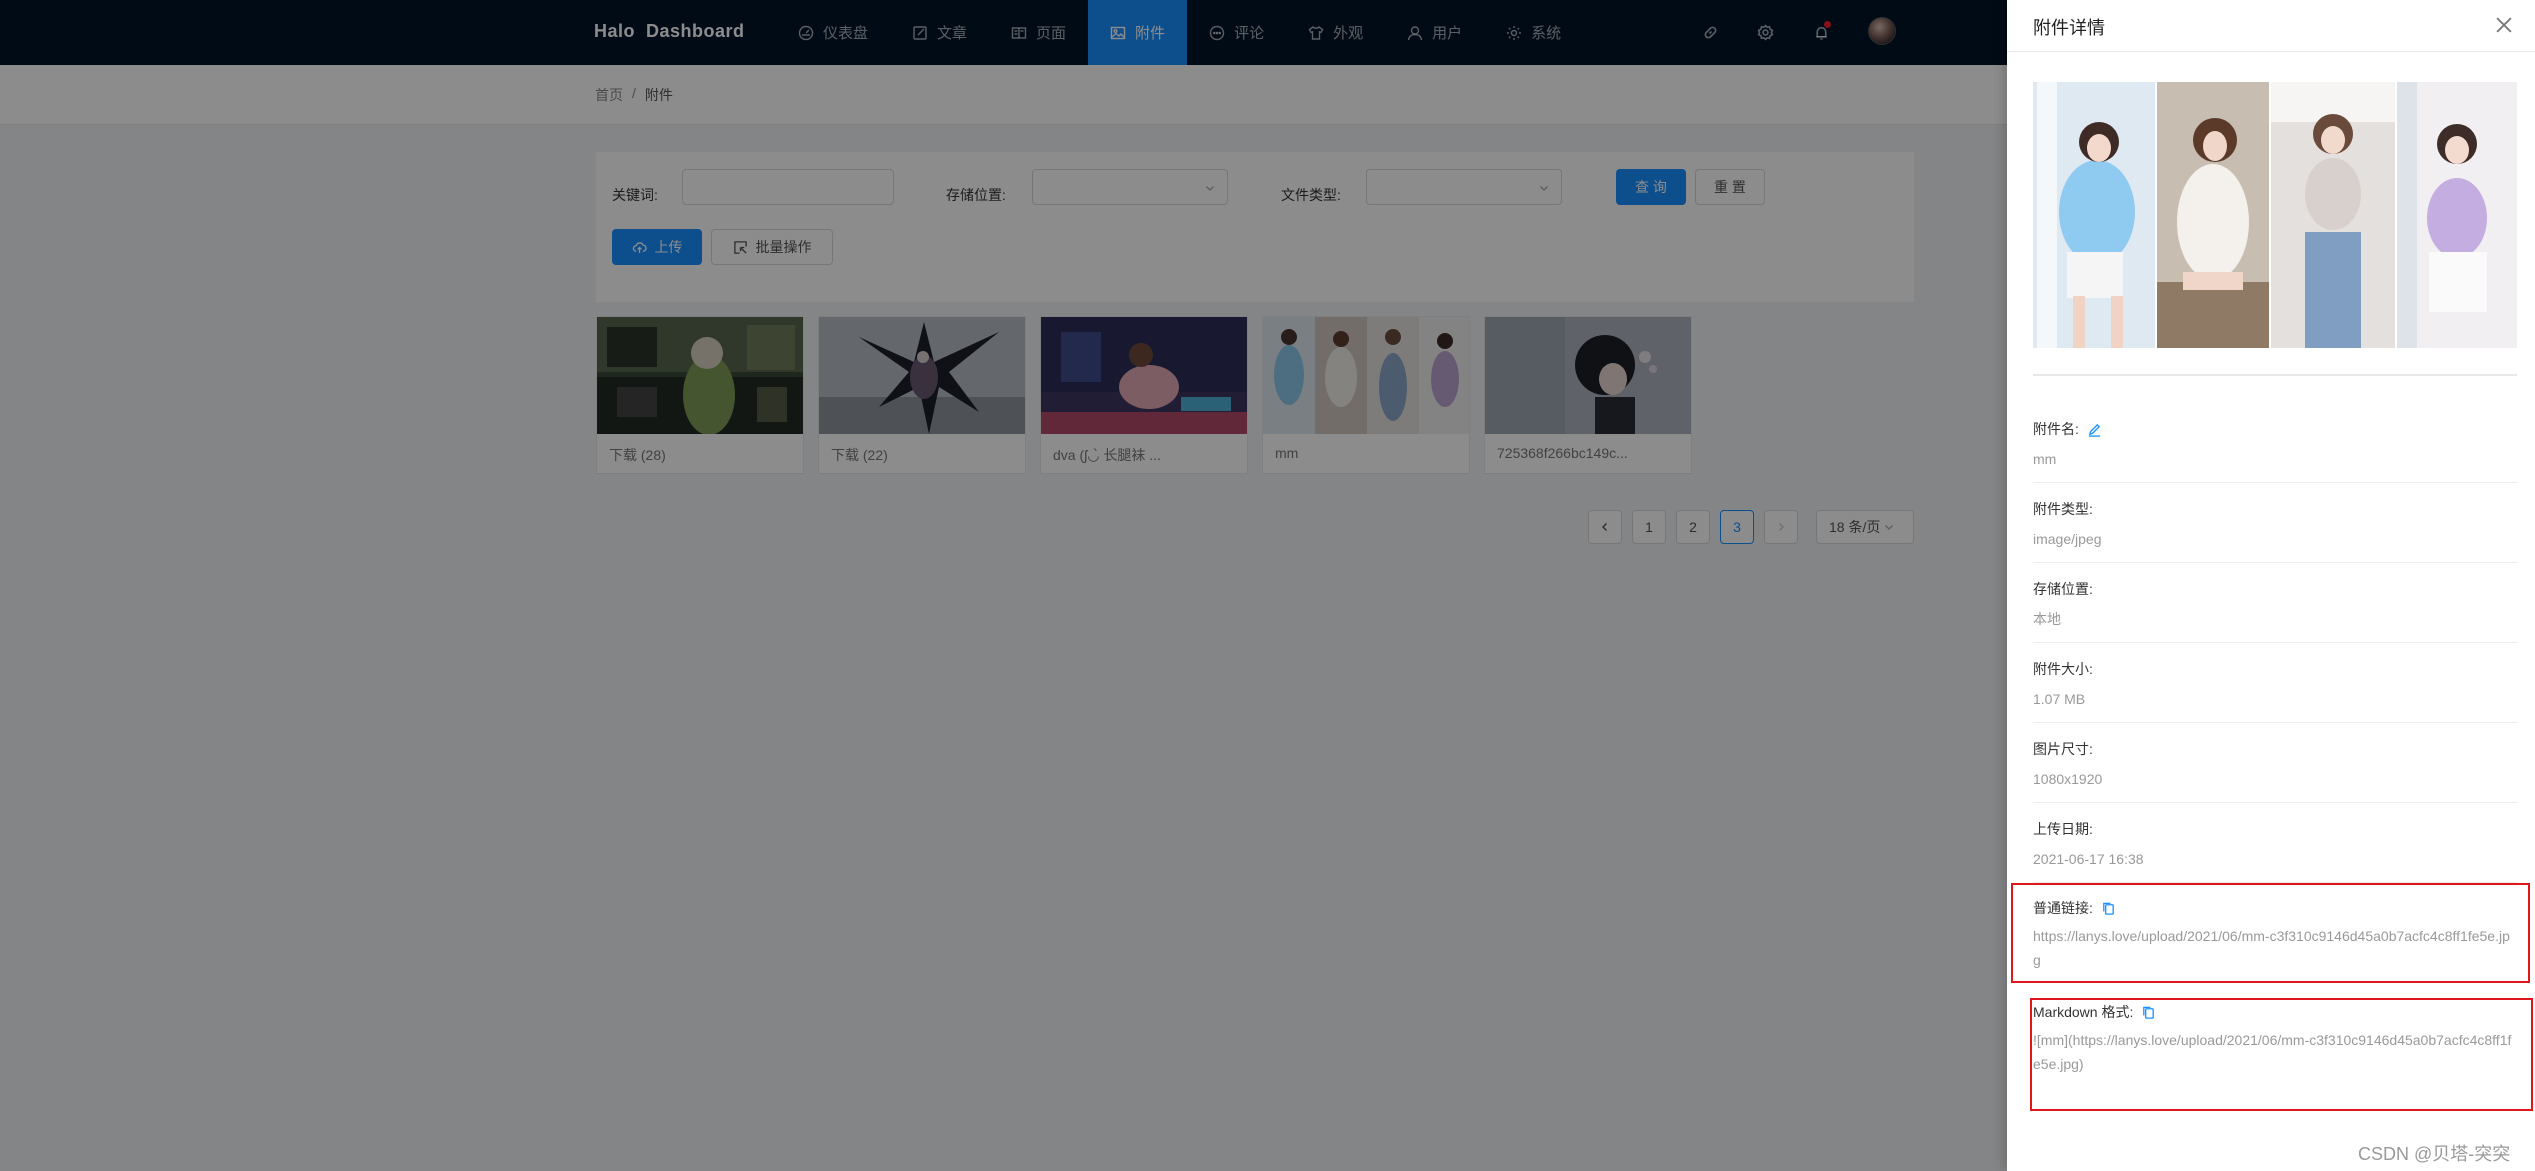 This screenshot has width=2535, height=1171. Describe the element at coordinates (2069, 28) in the screenshot. I see `drawer-title: 附件详情` at that location.